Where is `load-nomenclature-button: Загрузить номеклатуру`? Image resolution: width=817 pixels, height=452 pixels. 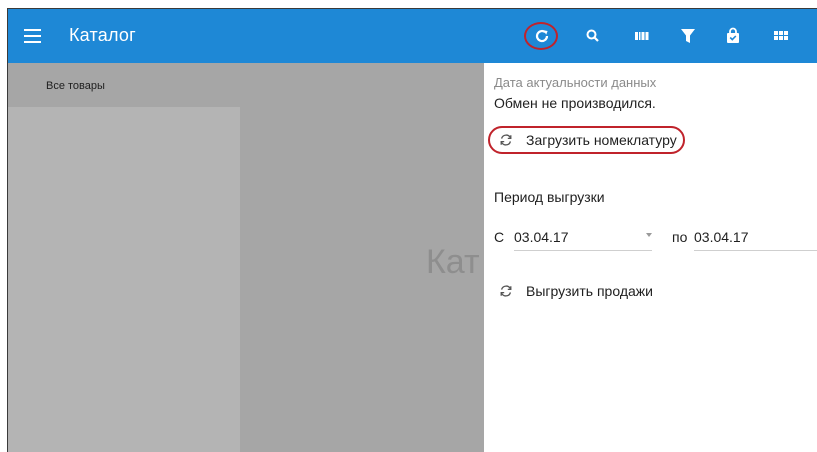 load-nomenclature-button: Загрузить номеклатуру is located at coordinates (586, 140).